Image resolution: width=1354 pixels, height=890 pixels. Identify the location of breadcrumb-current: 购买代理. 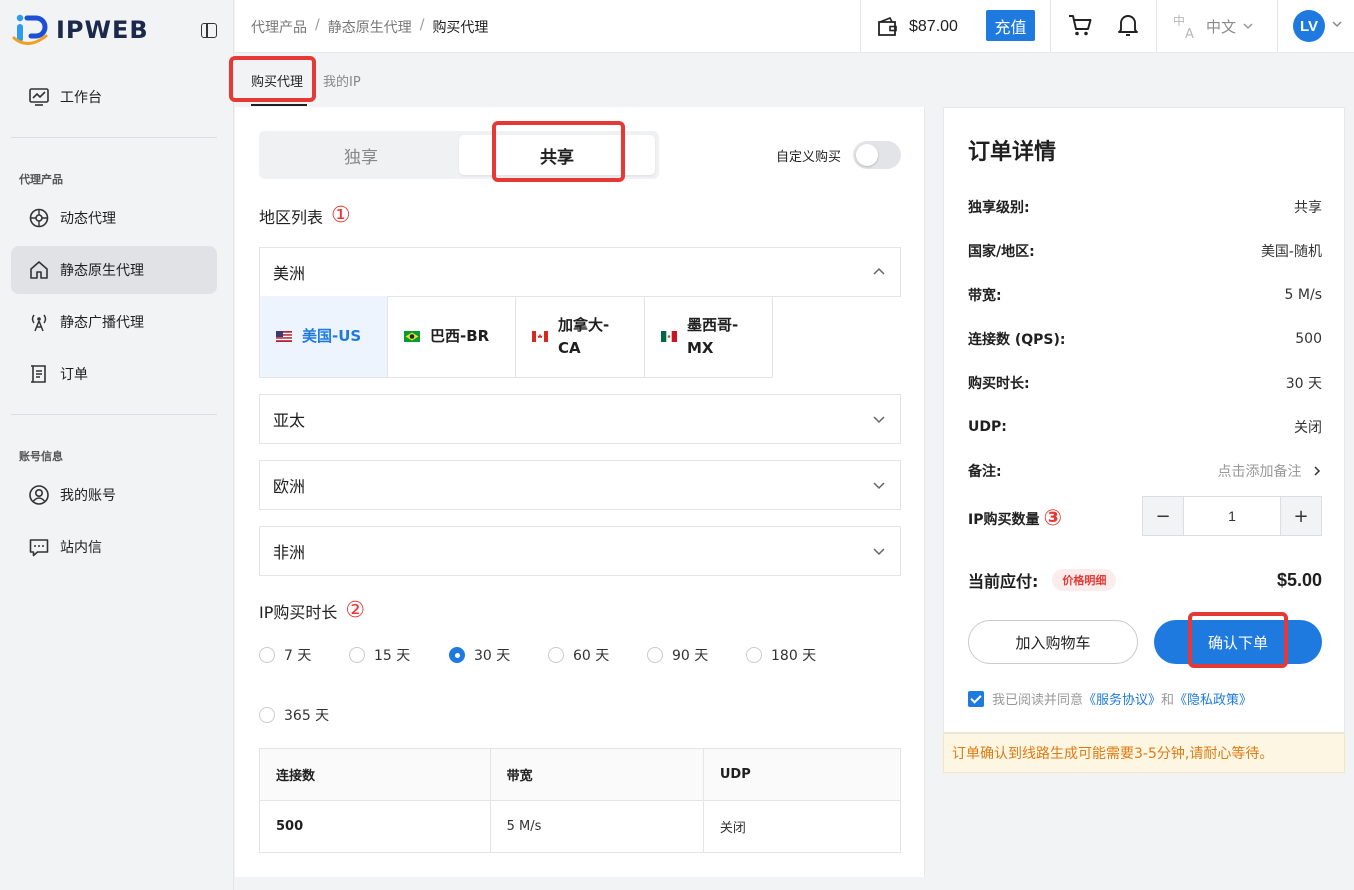
(460, 28).